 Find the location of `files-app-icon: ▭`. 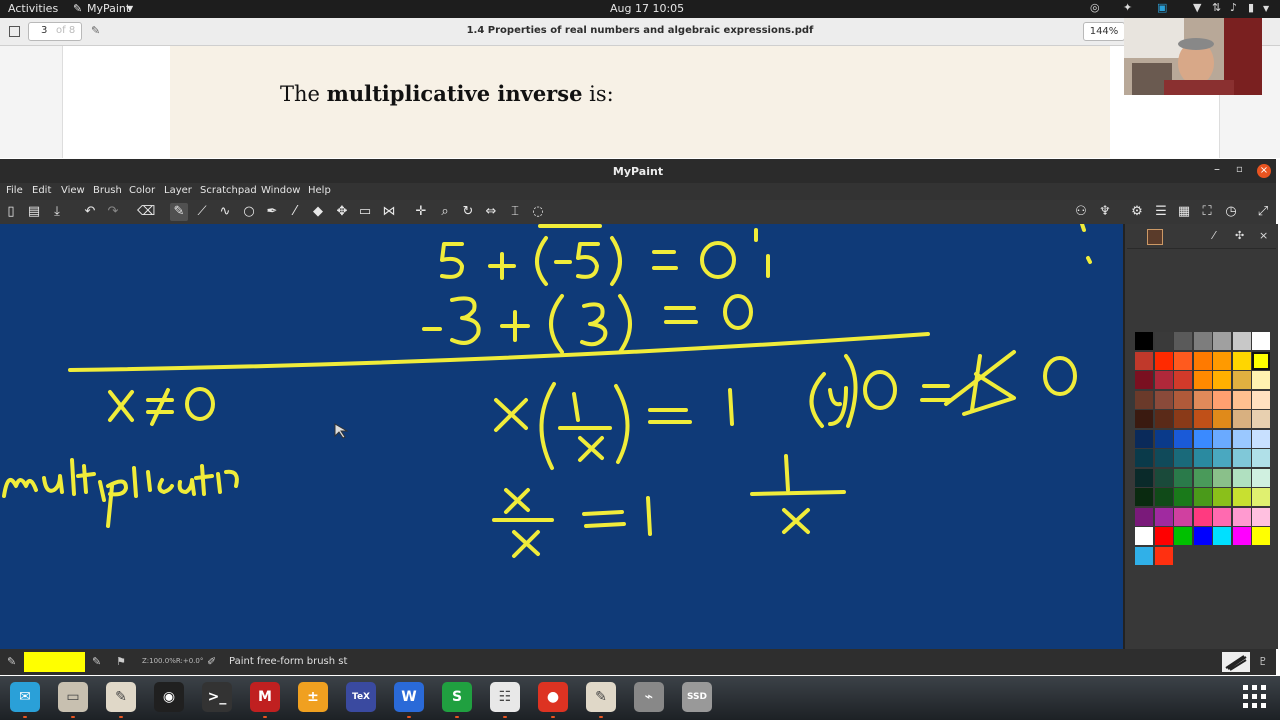

files-app-icon: ▭ is located at coordinates (73, 697).